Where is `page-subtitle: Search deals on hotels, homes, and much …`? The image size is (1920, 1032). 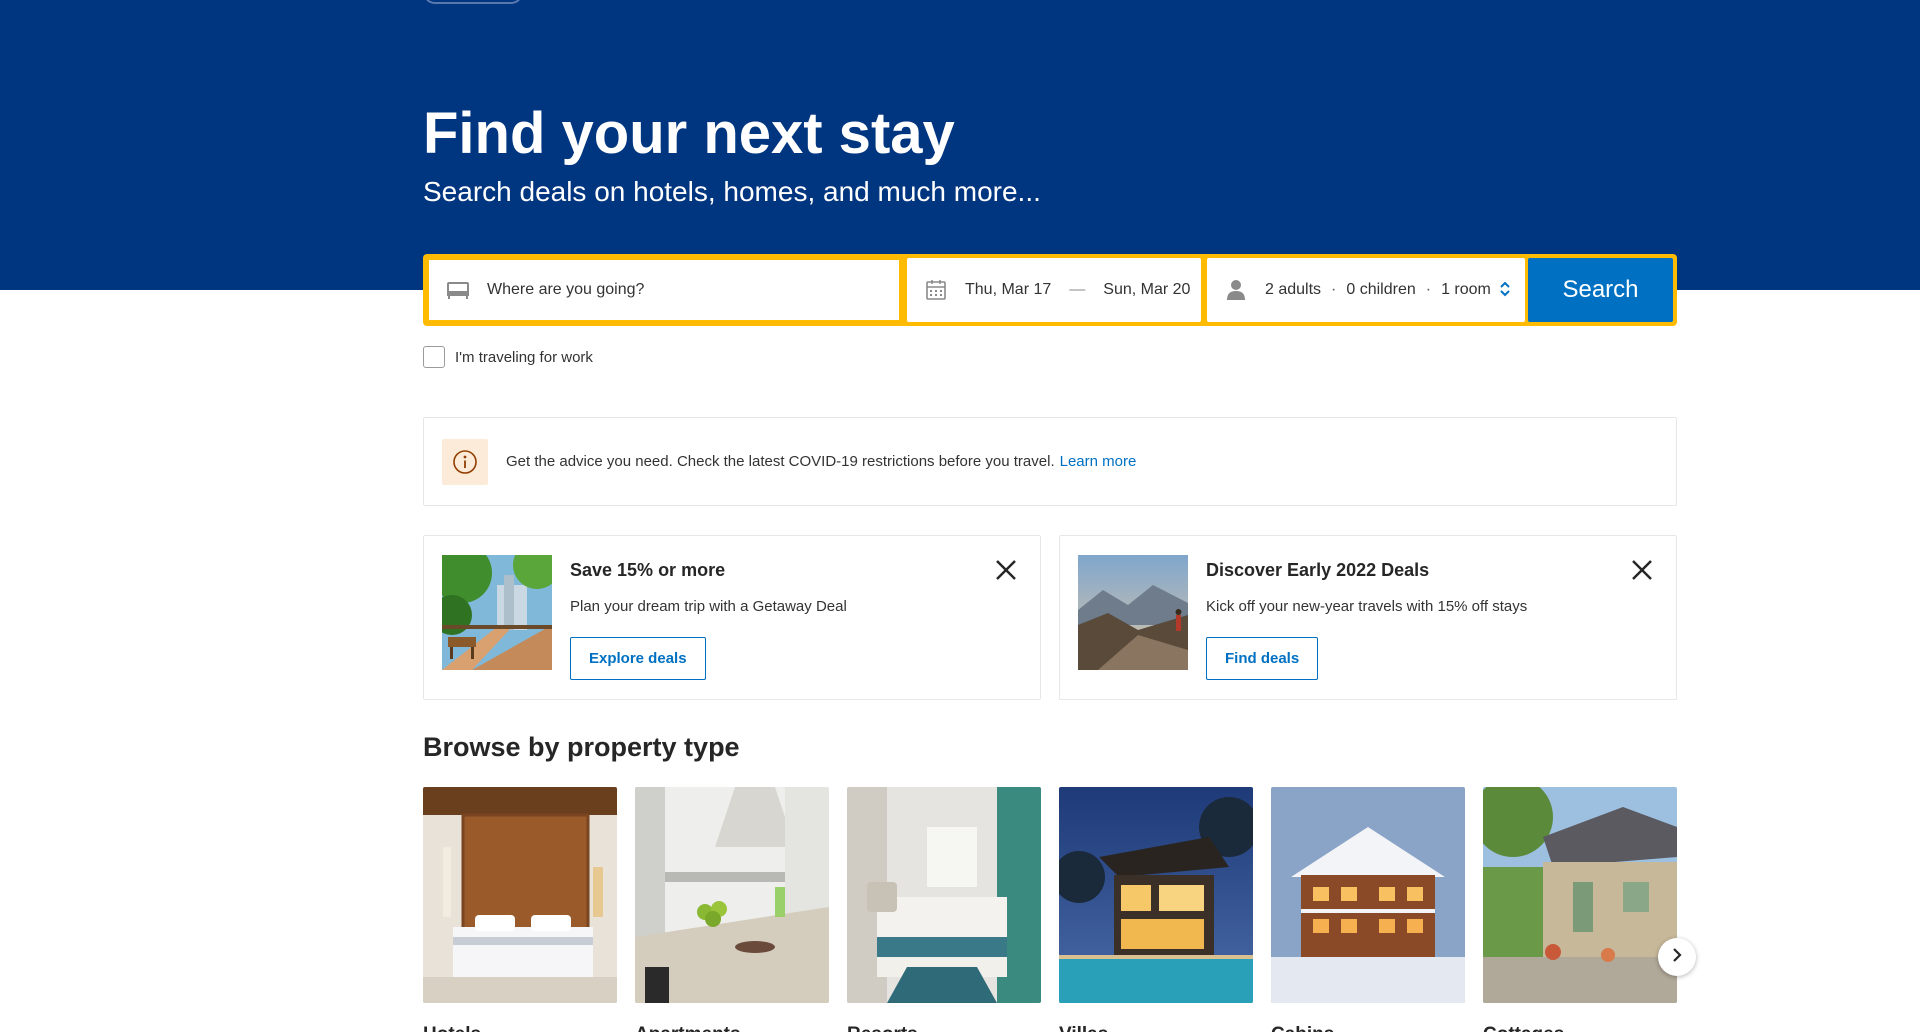
page-subtitle: Search deals on hotels, homes, and much … is located at coordinates (732, 191).